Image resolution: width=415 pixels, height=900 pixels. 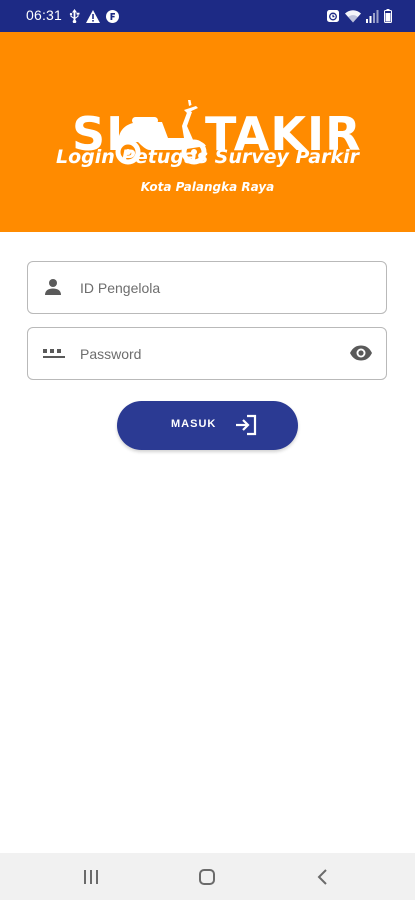 I want to click on password-field, so click(x=207, y=353).